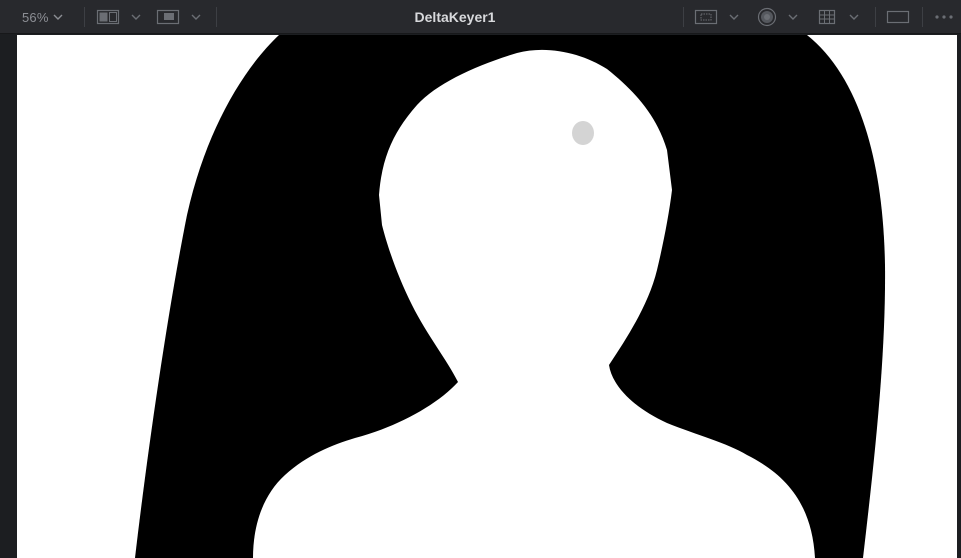 The height and width of the screenshot is (558, 961). I want to click on grid-icon, so click(827, 17).